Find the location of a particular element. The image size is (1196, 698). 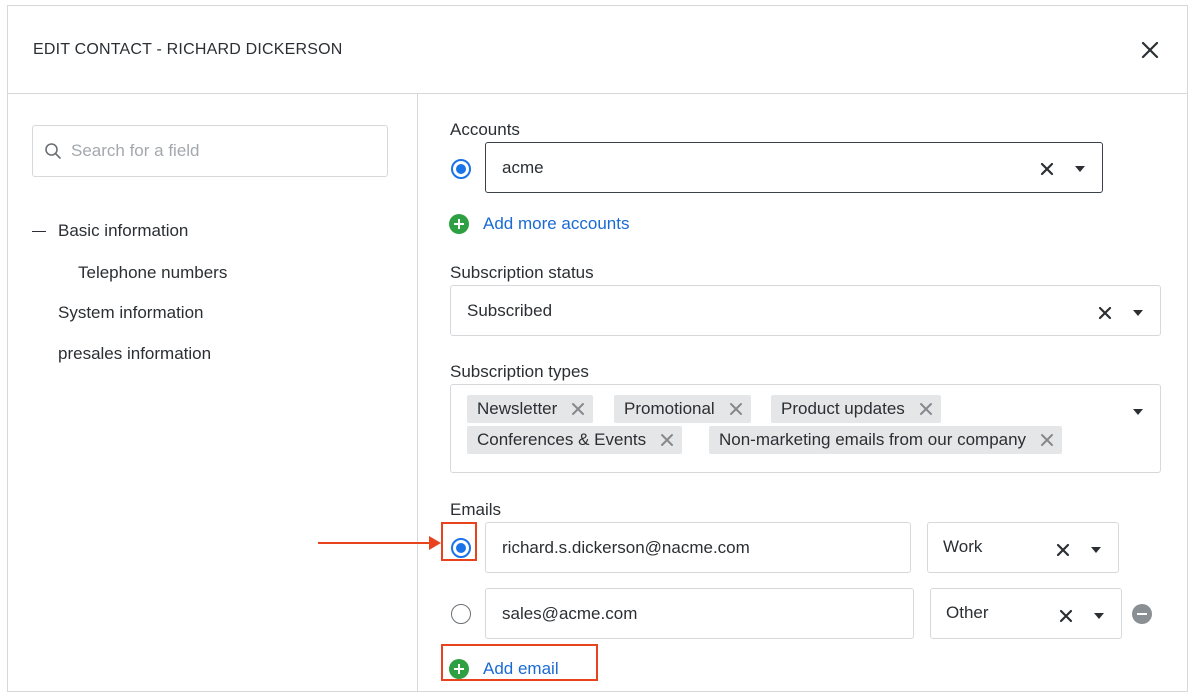

email-value: sales@acme.com is located at coordinates (570, 613).